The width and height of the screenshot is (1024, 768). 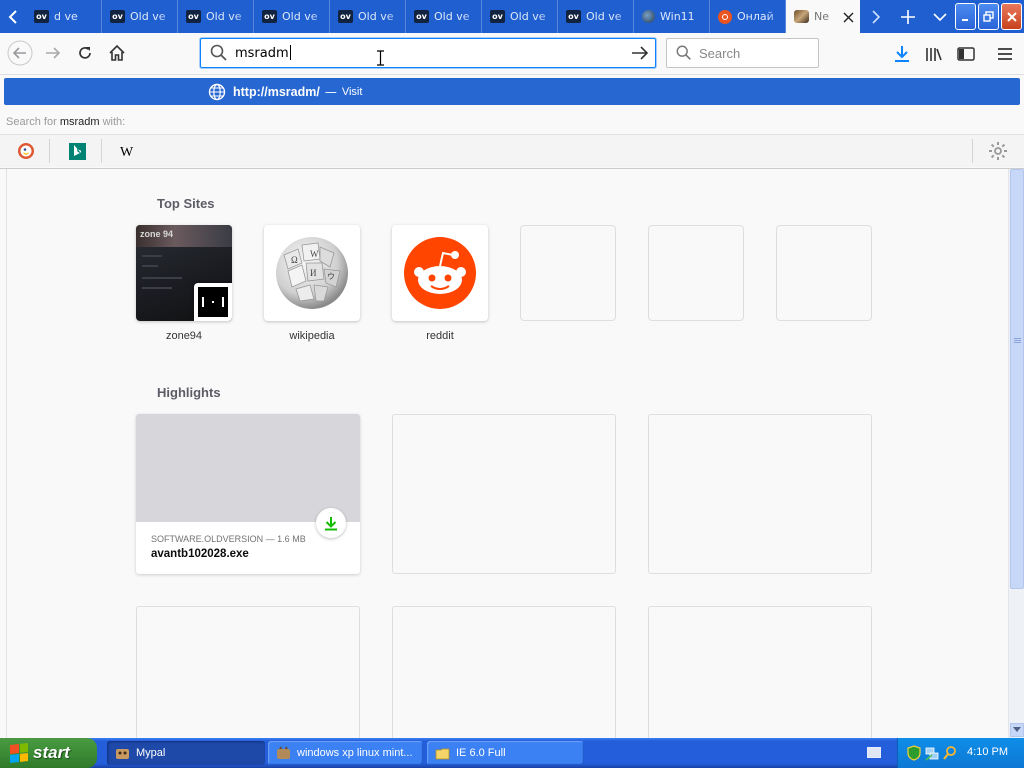 I want to click on taskbar-item-mypal: Mypal, so click(x=186, y=753).